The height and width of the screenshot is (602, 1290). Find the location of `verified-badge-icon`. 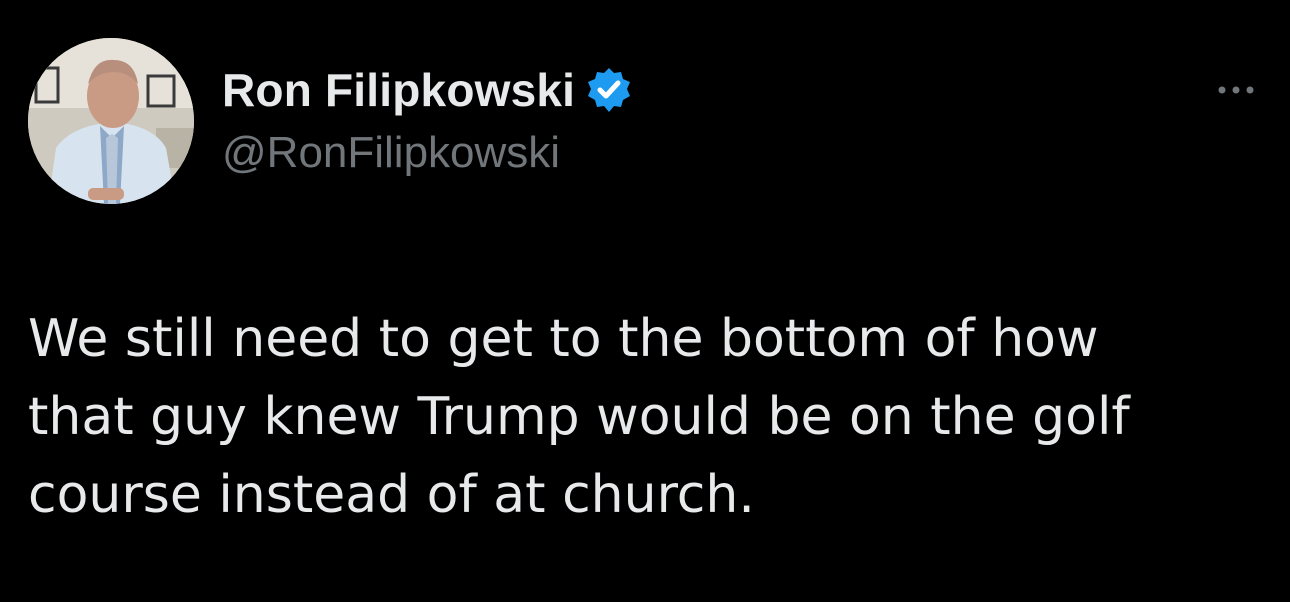

verified-badge-icon is located at coordinates (609, 90).